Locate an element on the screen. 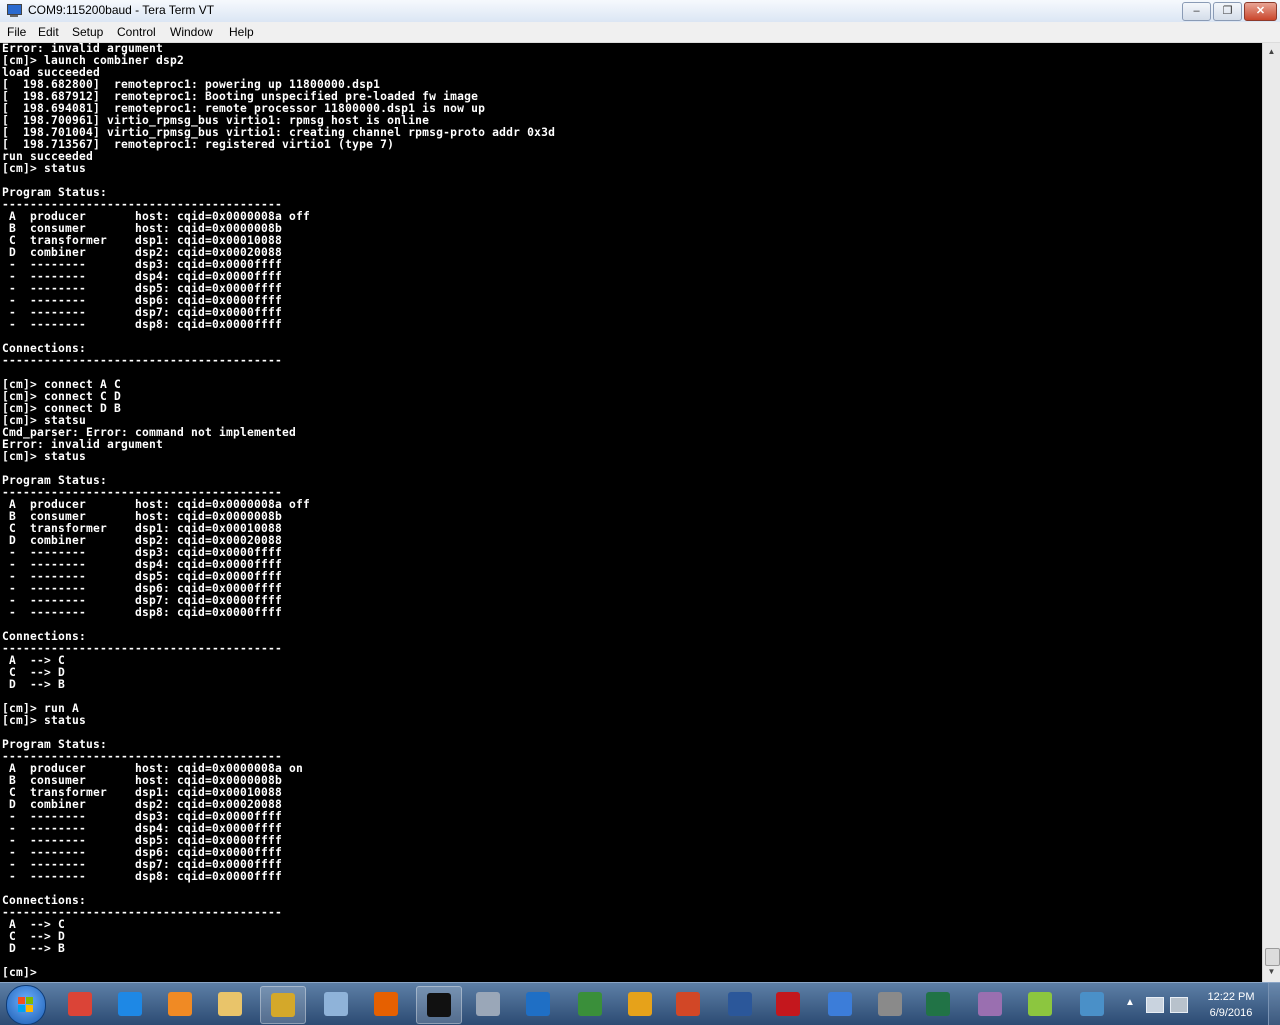 Image resolution: width=1280 pixels, height=1025 pixels. taskbar-word-button is located at coordinates (740, 1004).